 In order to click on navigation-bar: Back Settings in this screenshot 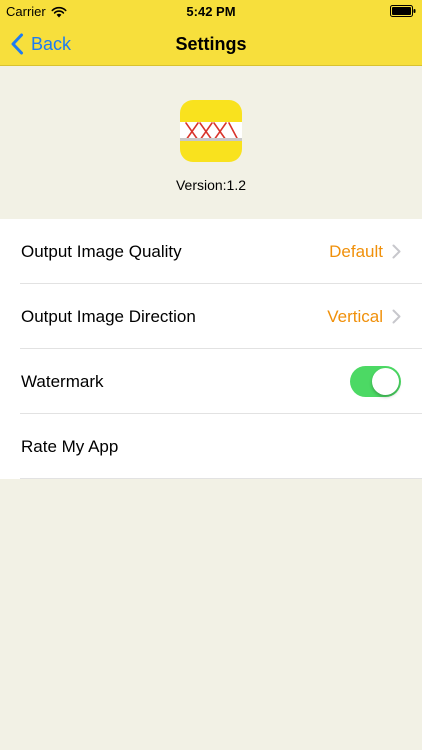, I will do `click(211, 44)`.